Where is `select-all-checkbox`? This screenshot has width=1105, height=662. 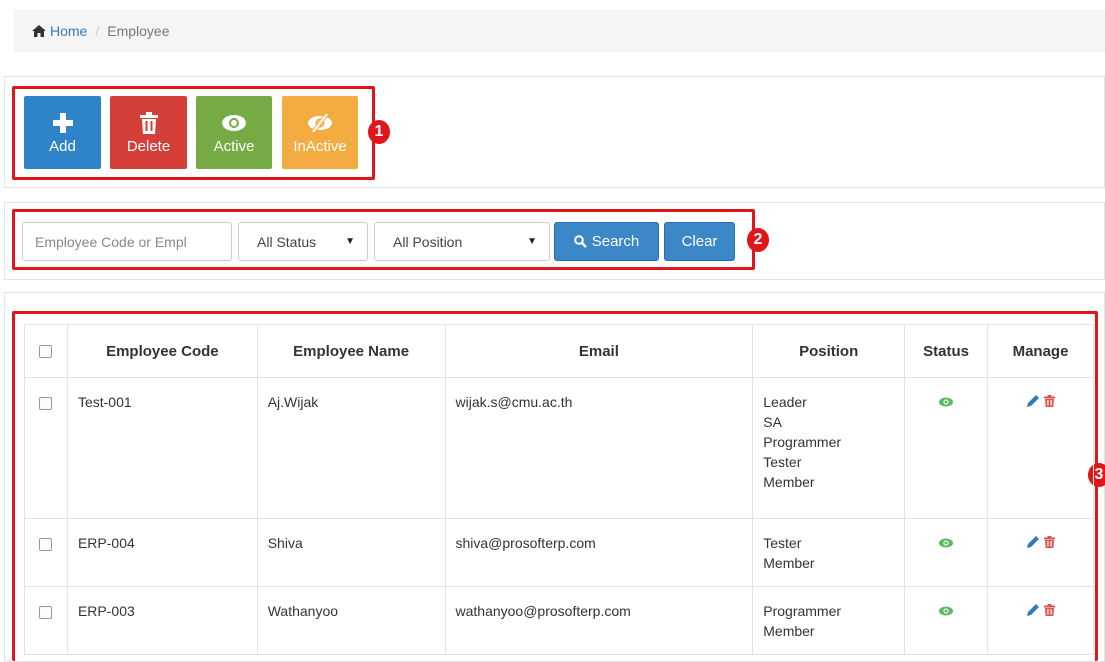 select-all-checkbox is located at coordinates (46, 352).